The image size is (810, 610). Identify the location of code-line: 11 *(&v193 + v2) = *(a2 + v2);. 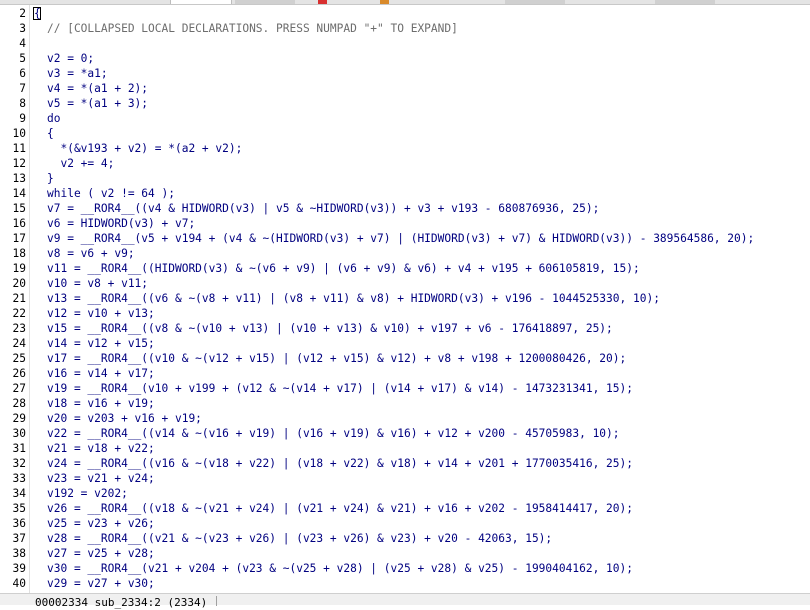
(405, 148).